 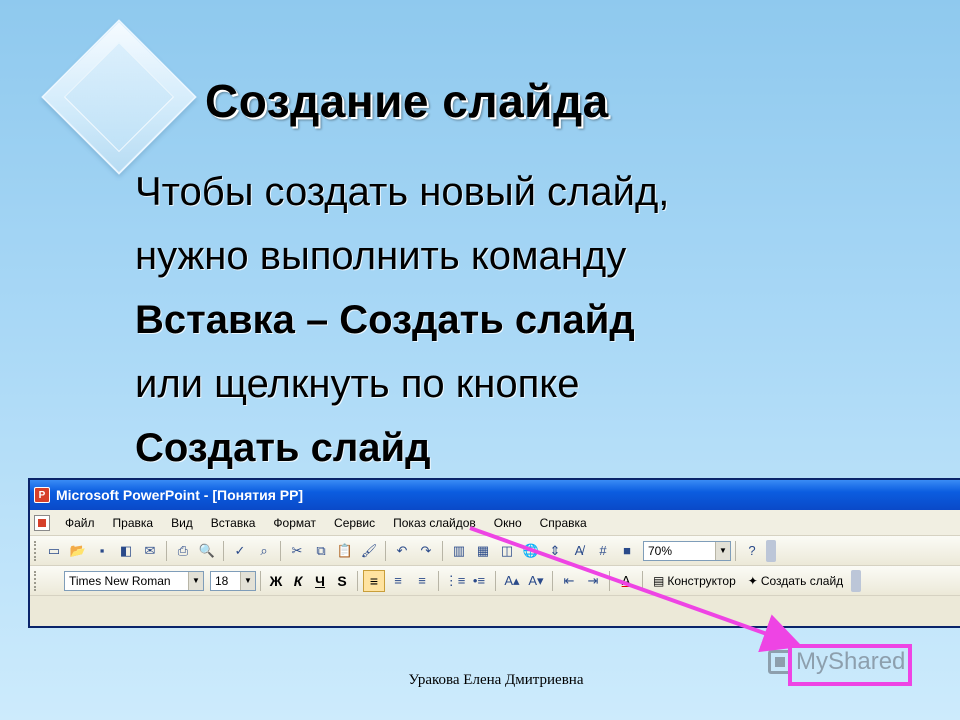 I want to click on body-line-3: Вставка – Создать слайд, so click(x=385, y=320).